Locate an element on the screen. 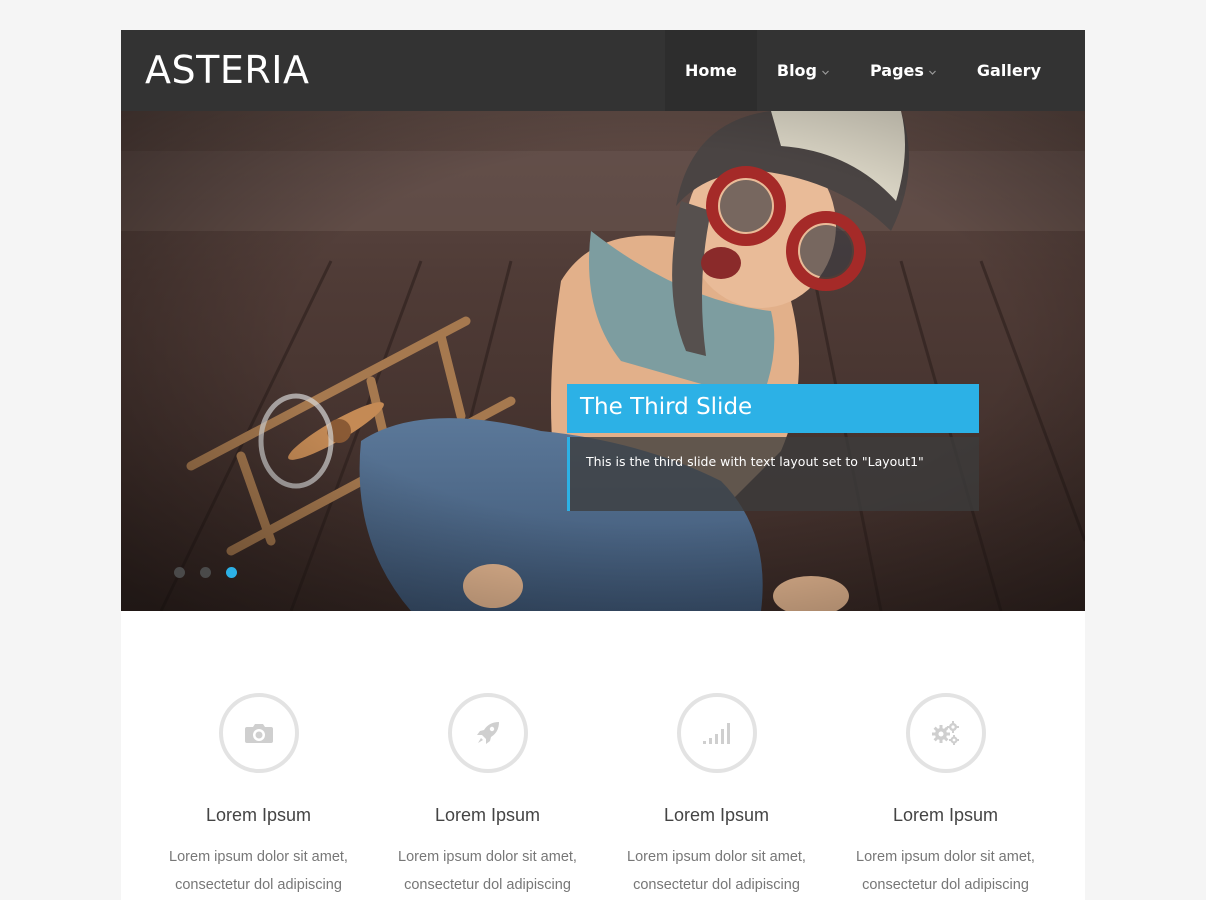  nav-item-label: Gallery is located at coordinates (1008, 70).